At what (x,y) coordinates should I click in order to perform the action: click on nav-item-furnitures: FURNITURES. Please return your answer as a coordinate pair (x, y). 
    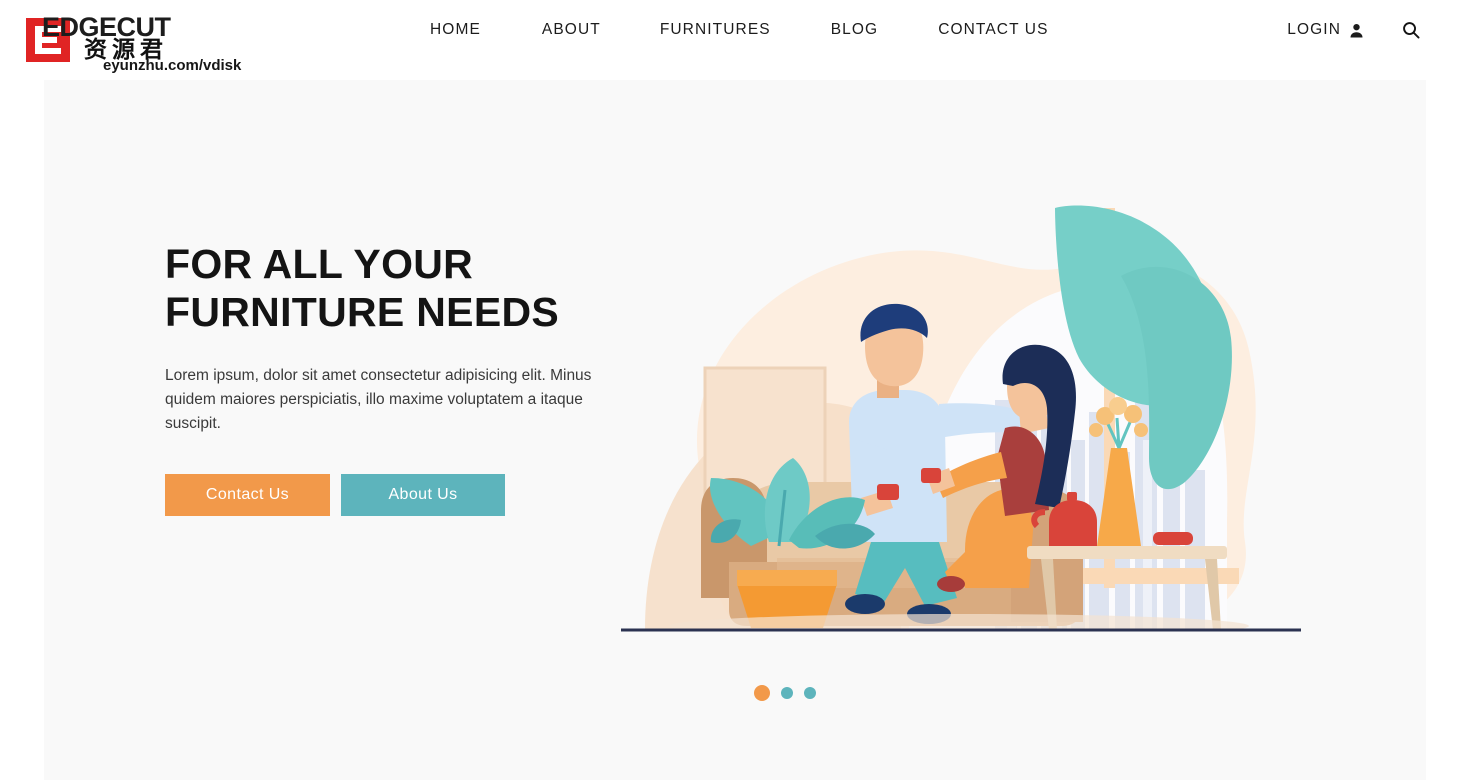
    Looking at the image, I should click on (715, 30).